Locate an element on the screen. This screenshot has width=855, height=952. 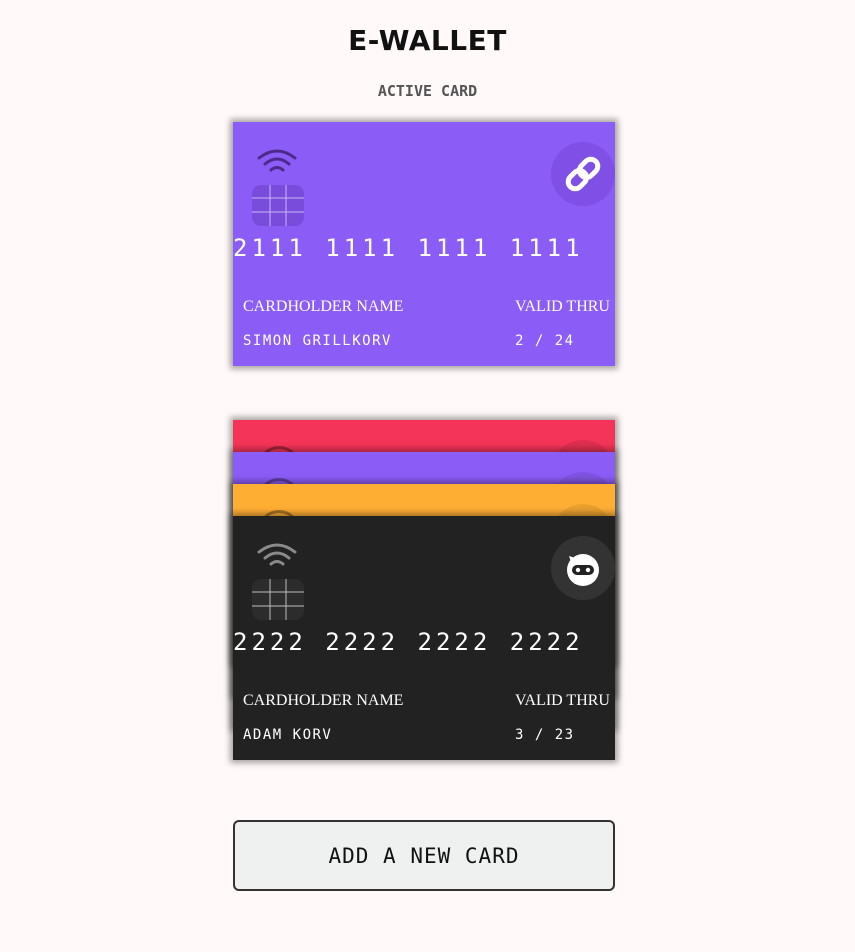
valid-thru-value: 3 / 23 is located at coordinates (545, 735).